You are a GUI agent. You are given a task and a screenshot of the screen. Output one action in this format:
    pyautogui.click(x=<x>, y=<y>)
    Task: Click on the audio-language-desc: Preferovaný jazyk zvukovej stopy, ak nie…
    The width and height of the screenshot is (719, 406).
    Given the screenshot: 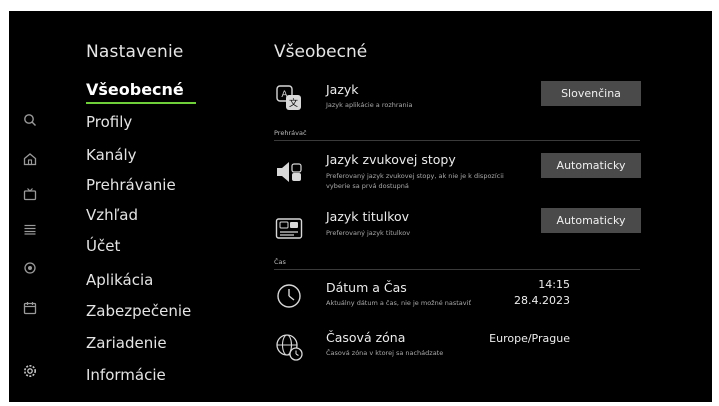 What is the action you would take?
    pyautogui.click(x=415, y=181)
    